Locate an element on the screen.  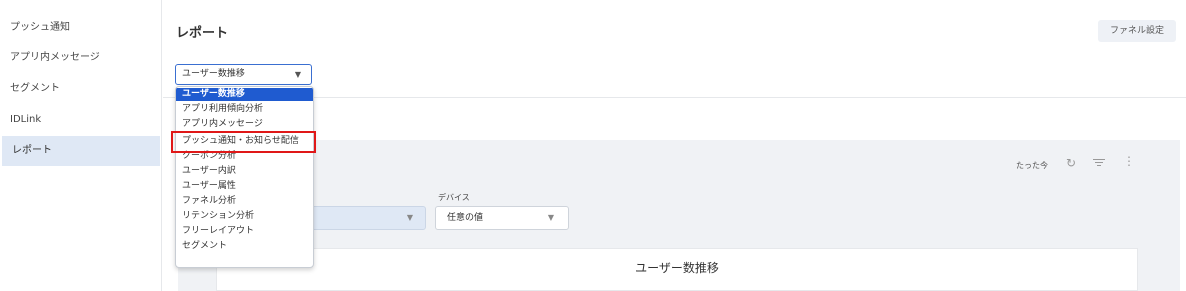
sidebar-item-segment: セグメント is located at coordinates (79, 89).